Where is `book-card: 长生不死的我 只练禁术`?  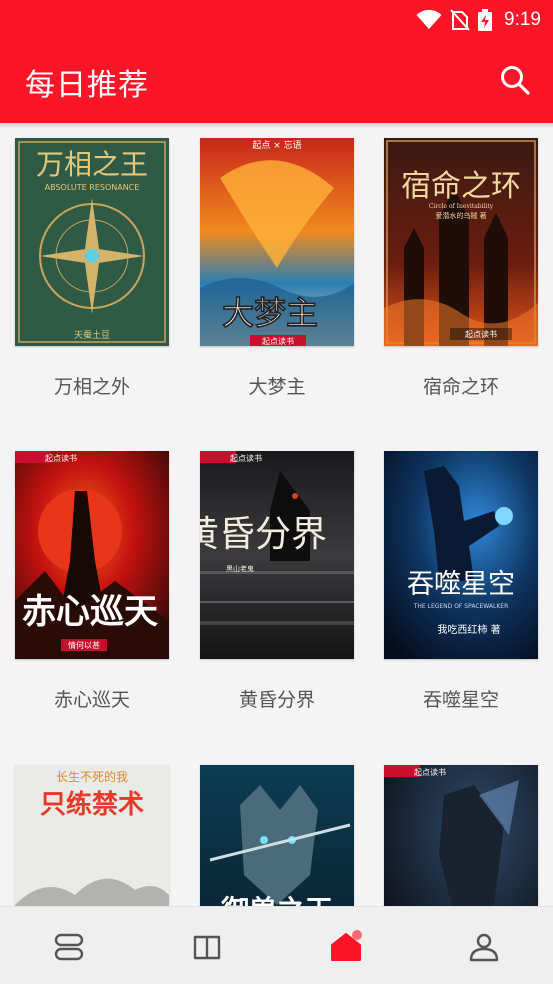
book-card: 长生不死的我 只练禁术 is located at coordinates (92, 835).